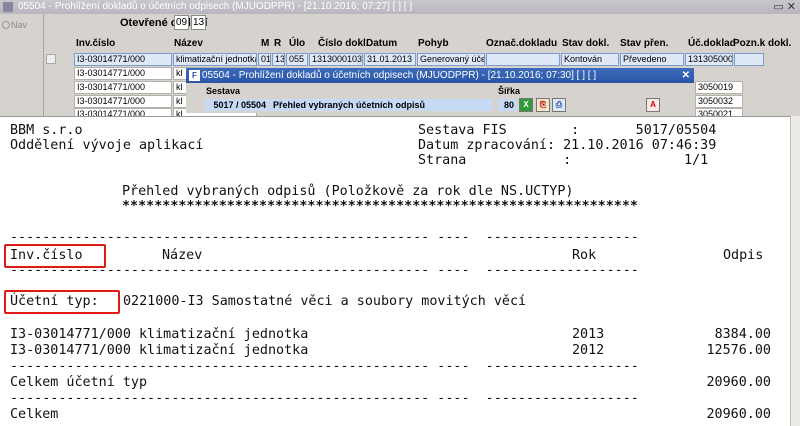 This screenshot has height=426, width=800. I want to click on cell-nazev: klimatizační jednotka, so click(215, 59).